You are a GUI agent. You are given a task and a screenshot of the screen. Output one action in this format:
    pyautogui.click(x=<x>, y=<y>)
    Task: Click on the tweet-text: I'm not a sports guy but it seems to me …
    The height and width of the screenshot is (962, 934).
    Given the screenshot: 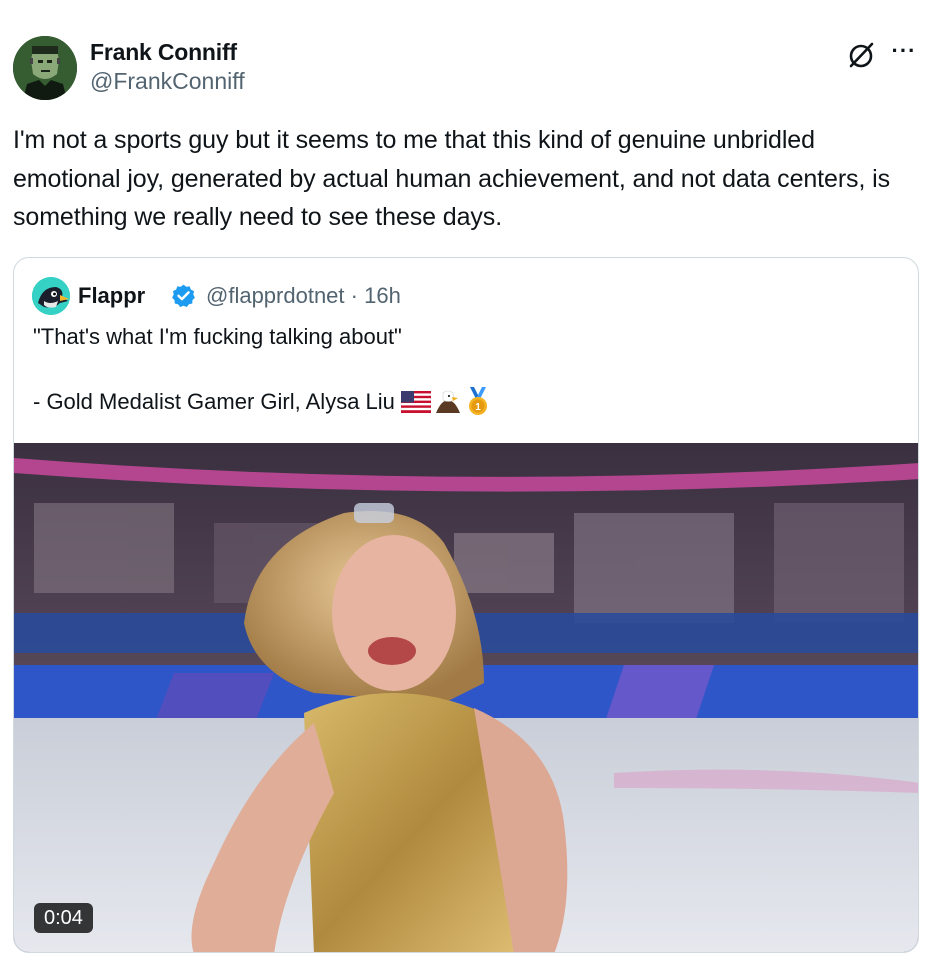 What is the action you would take?
    pyautogui.click(x=452, y=178)
    